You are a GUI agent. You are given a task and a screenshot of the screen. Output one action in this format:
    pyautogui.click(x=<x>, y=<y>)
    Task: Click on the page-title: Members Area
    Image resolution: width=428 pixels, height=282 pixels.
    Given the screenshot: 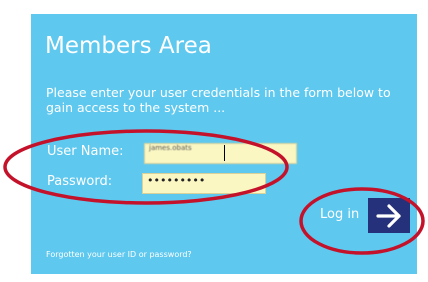 What is the action you would take?
    pyautogui.click(x=128, y=46)
    